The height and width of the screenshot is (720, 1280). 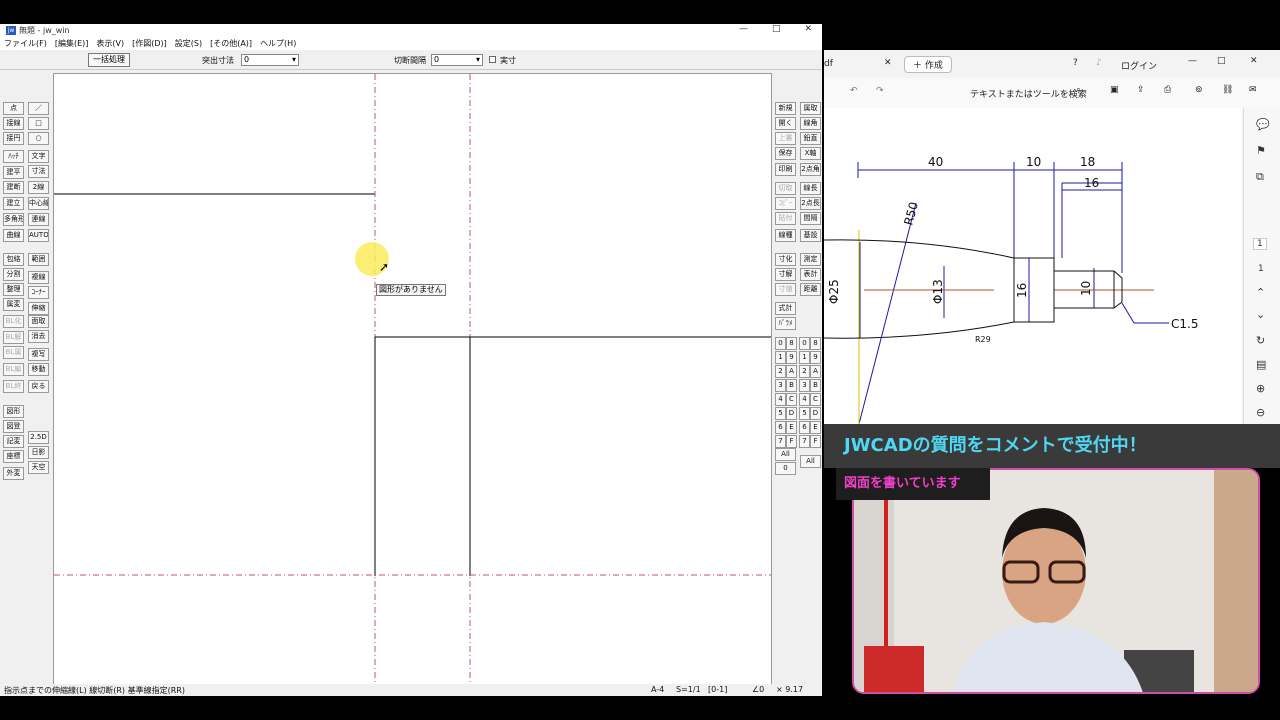 What do you see at coordinates (785, 188) in the screenshot?
I see `right-tool-5: 切取` at bounding box center [785, 188].